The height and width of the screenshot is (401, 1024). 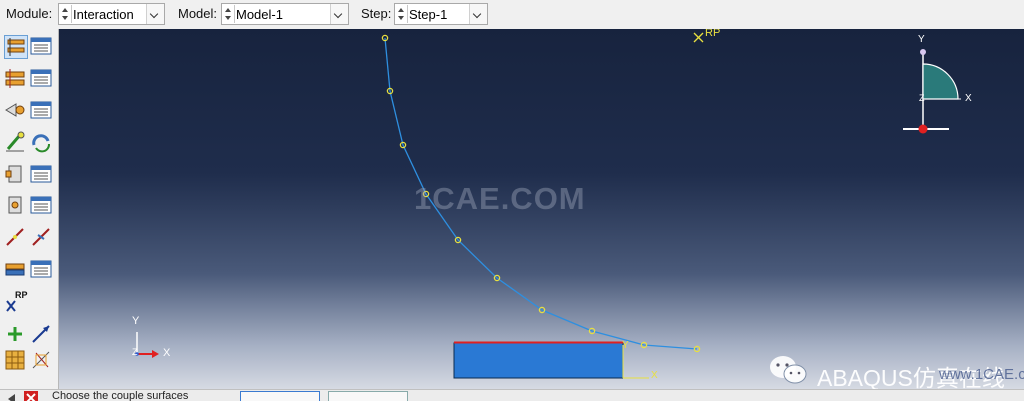 What do you see at coordinates (42, 361) in the screenshot?
I see `create-datum-csys-icon` at bounding box center [42, 361].